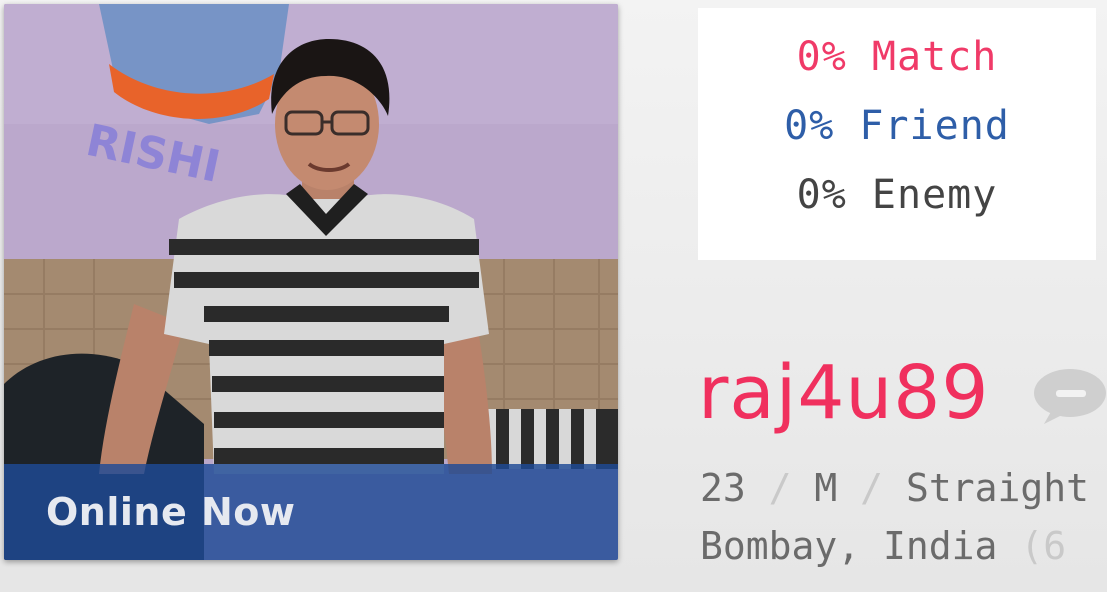 The image size is (1107, 592). I want to click on online-status-label: Online Now, so click(171, 512).